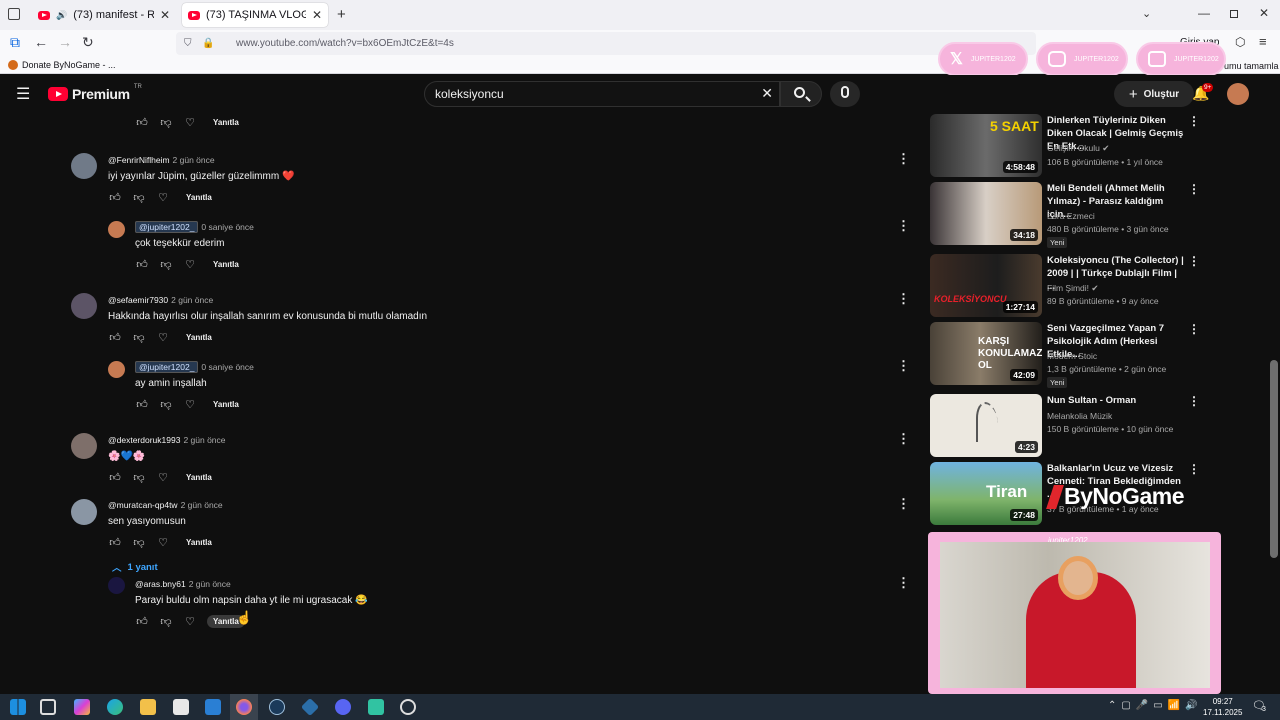  Describe the element at coordinates (104, 15) in the screenshot. I see `tab-manifest: 🔊 (73) manifest - RÜYA | Offic ✕` at that location.